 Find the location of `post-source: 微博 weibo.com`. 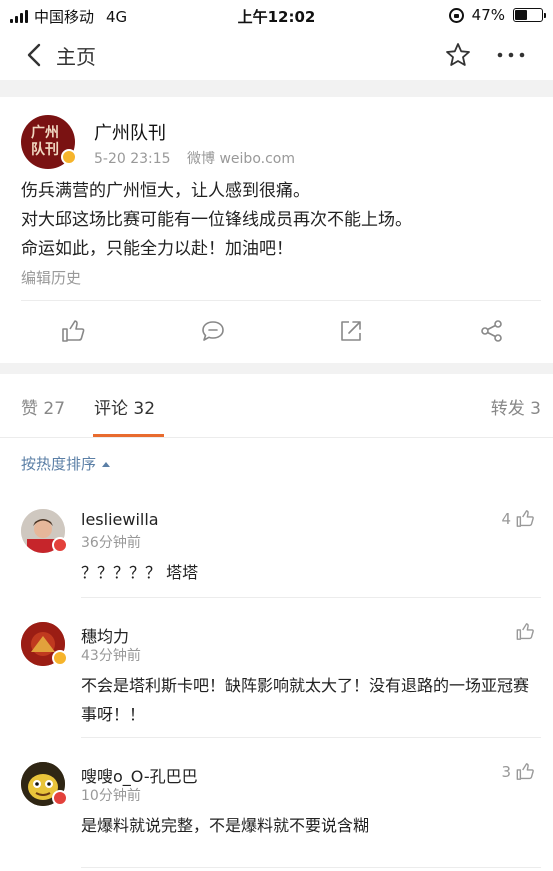

post-source: 微博 weibo.com is located at coordinates (241, 159).